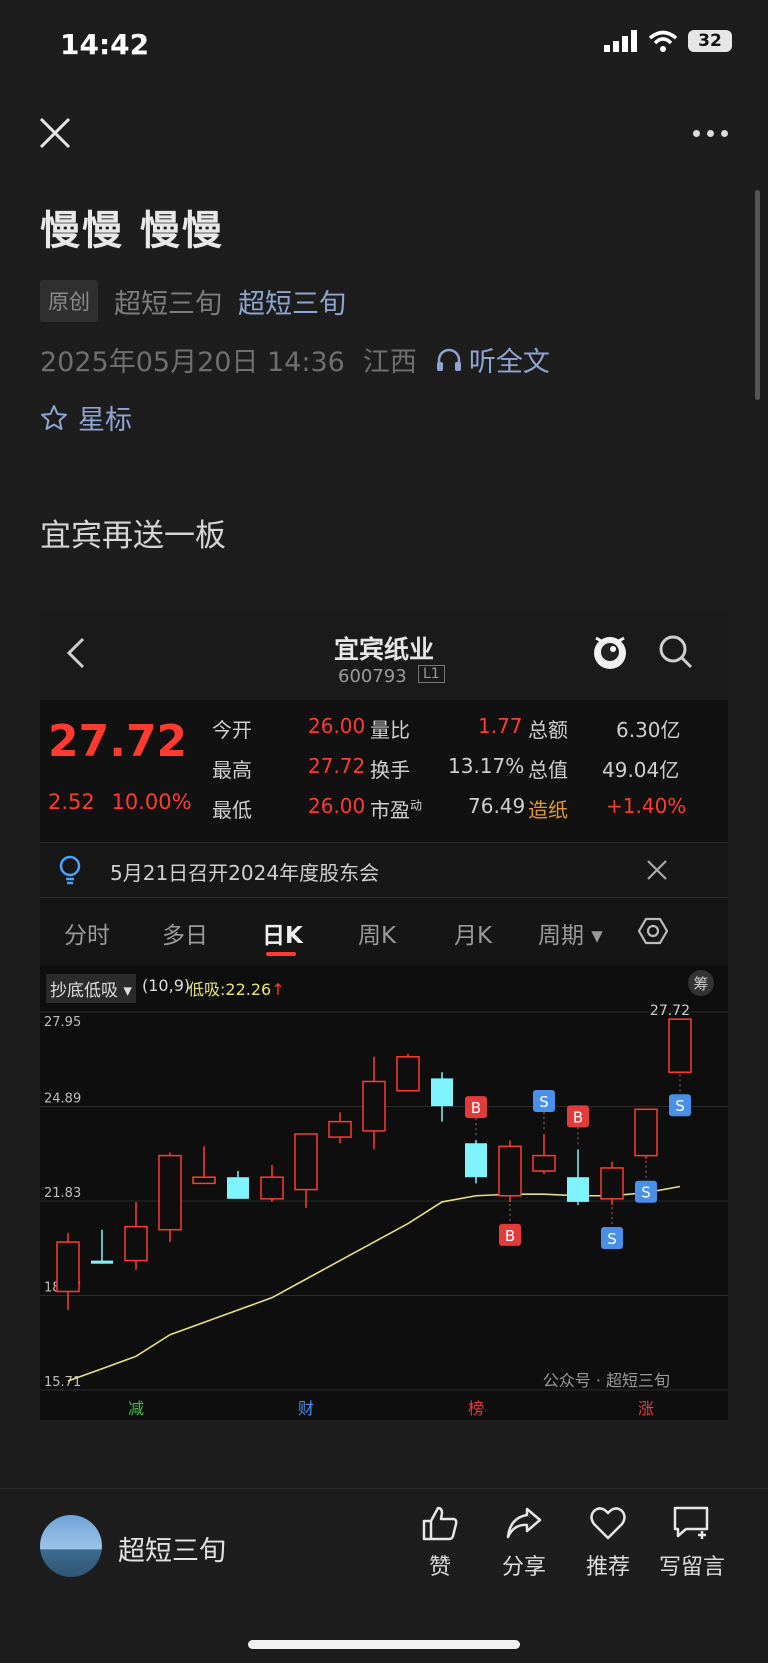 Image resolution: width=768 pixels, height=1663 pixels. I want to click on event-mark: 减, so click(136, 1408).